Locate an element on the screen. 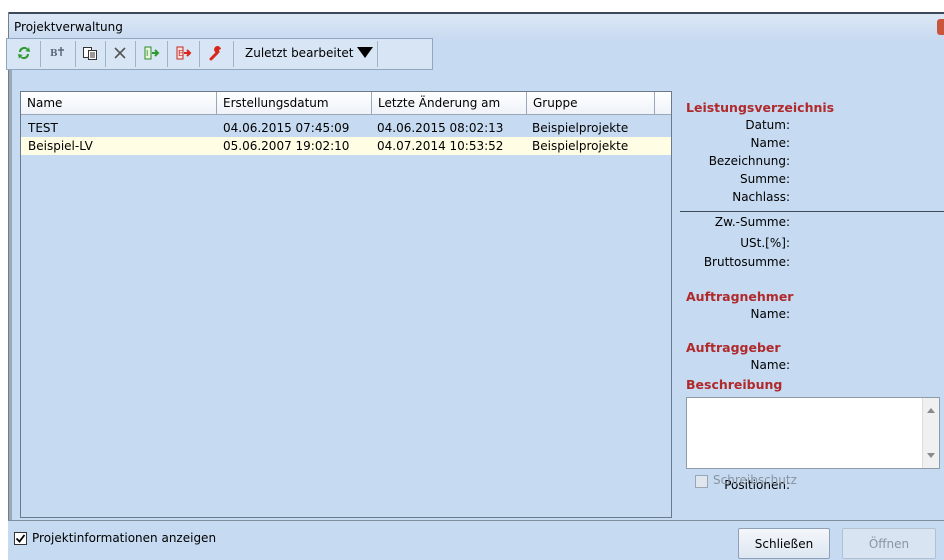 The width and height of the screenshot is (944, 560). open-button: Öffnen is located at coordinates (889, 543).